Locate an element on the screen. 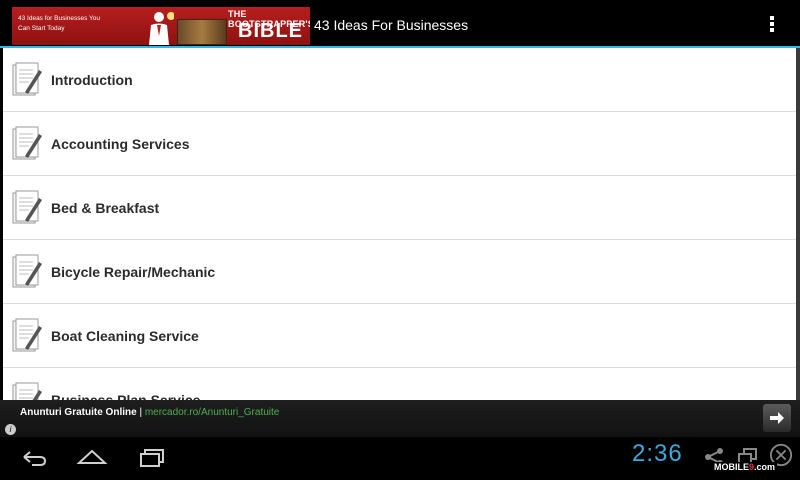 The width and height of the screenshot is (800, 480). ad-go-button is located at coordinates (777, 418).